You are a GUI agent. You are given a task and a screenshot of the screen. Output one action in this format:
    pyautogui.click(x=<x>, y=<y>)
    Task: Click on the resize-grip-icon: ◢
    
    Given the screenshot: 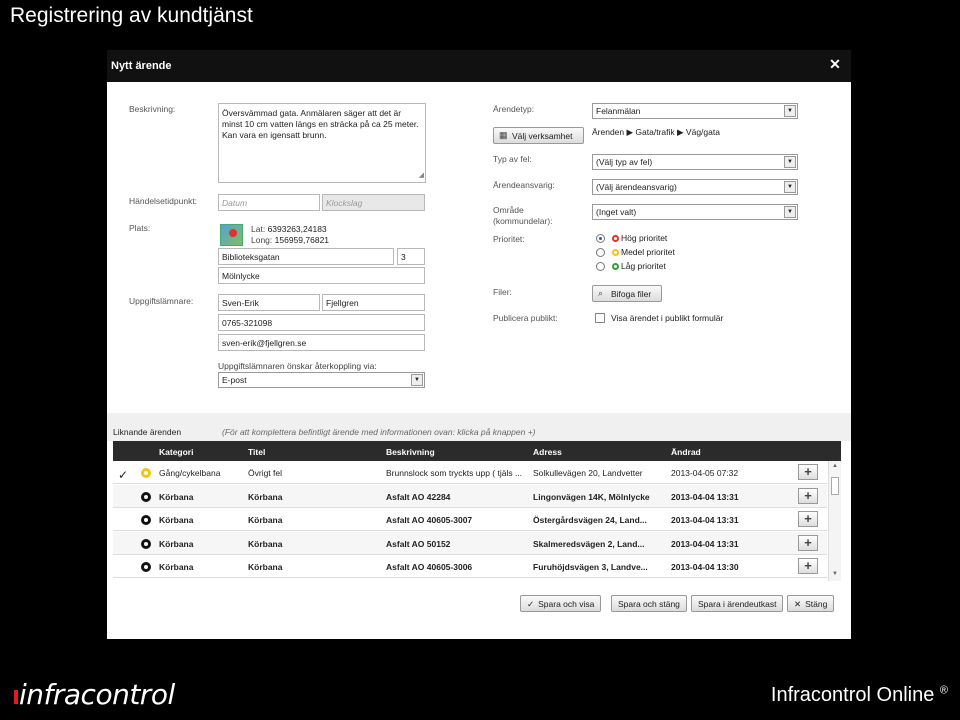 What is the action you would take?
    pyautogui.click(x=421, y=175)
    